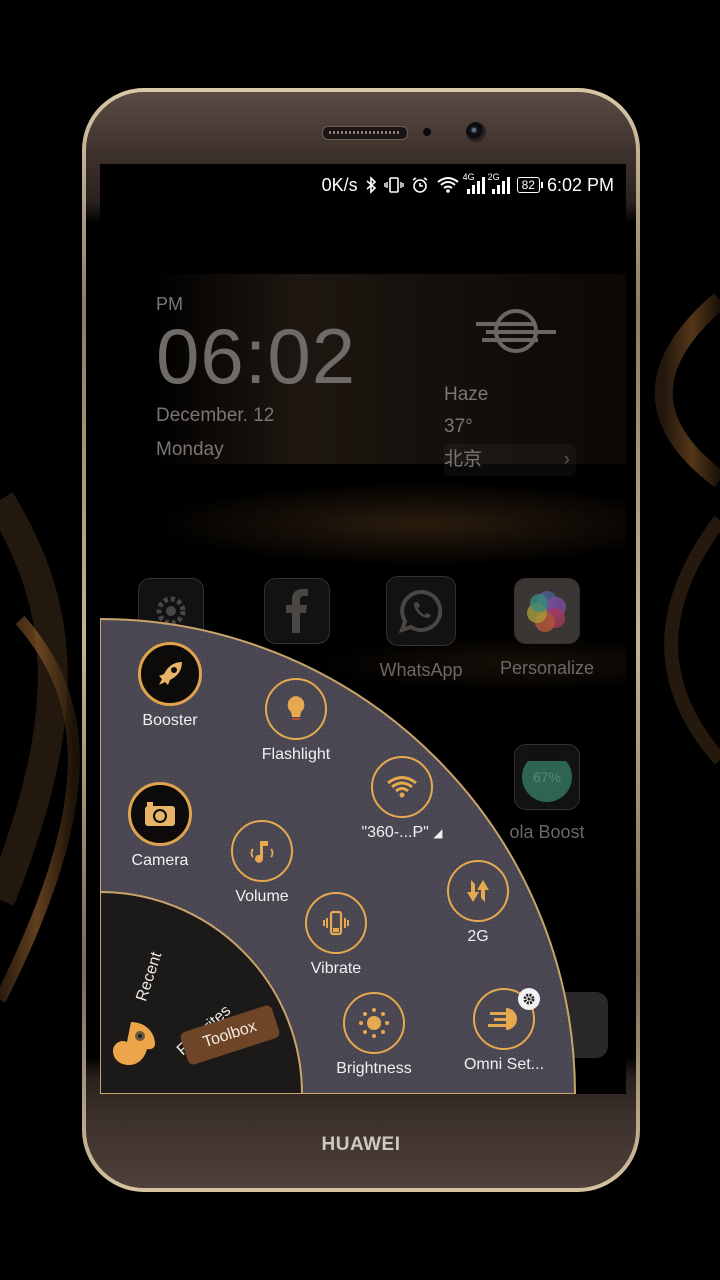  Describe the element at coordinates (170, 674) in the screenshot. I see `rocket-icon` at that location.